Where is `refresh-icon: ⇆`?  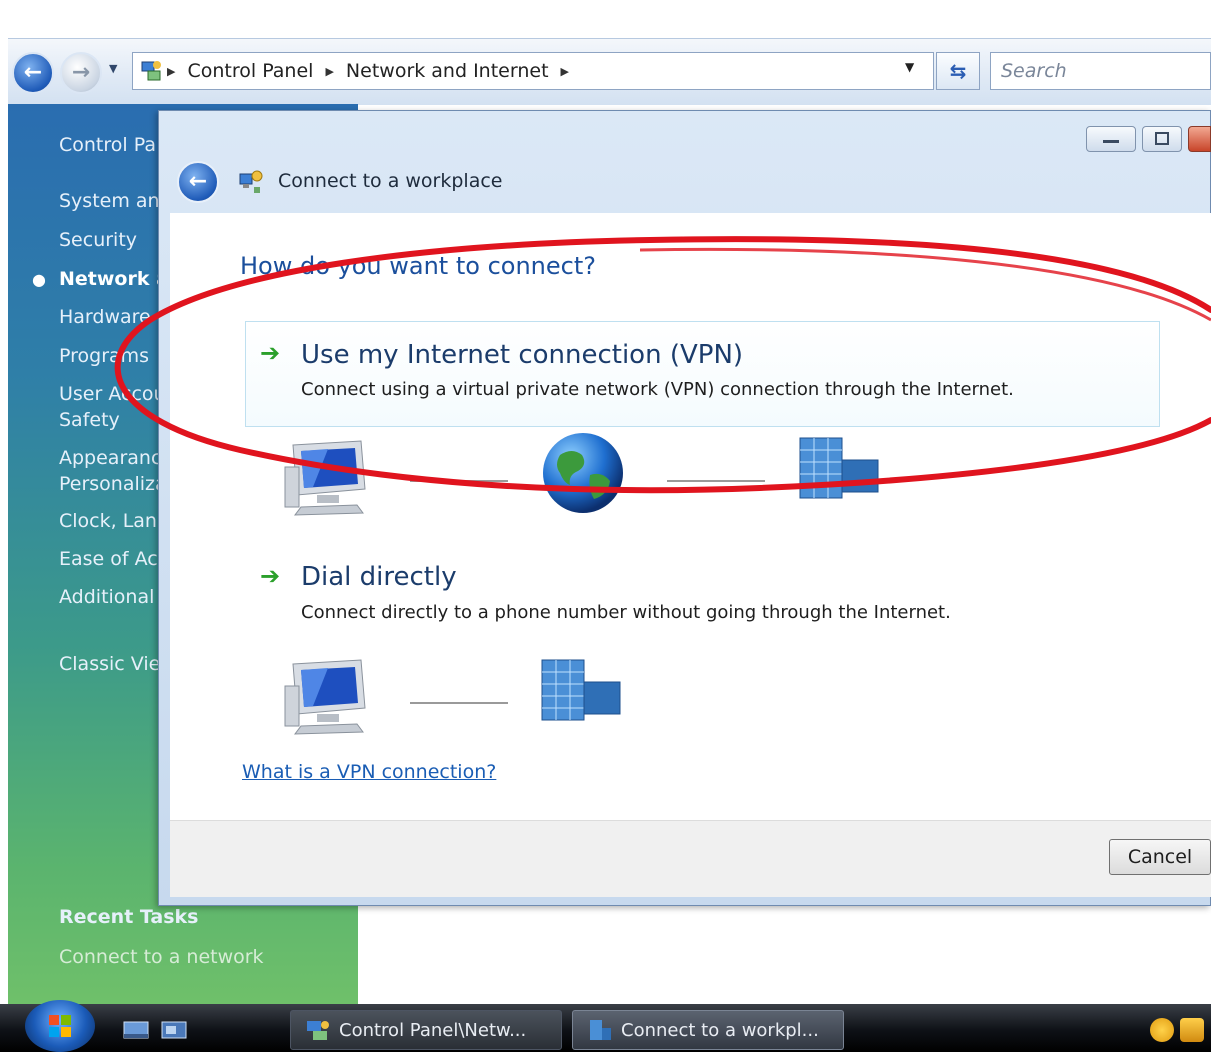 refresh-icon: ⇆ is located at coordinates (958, 71).